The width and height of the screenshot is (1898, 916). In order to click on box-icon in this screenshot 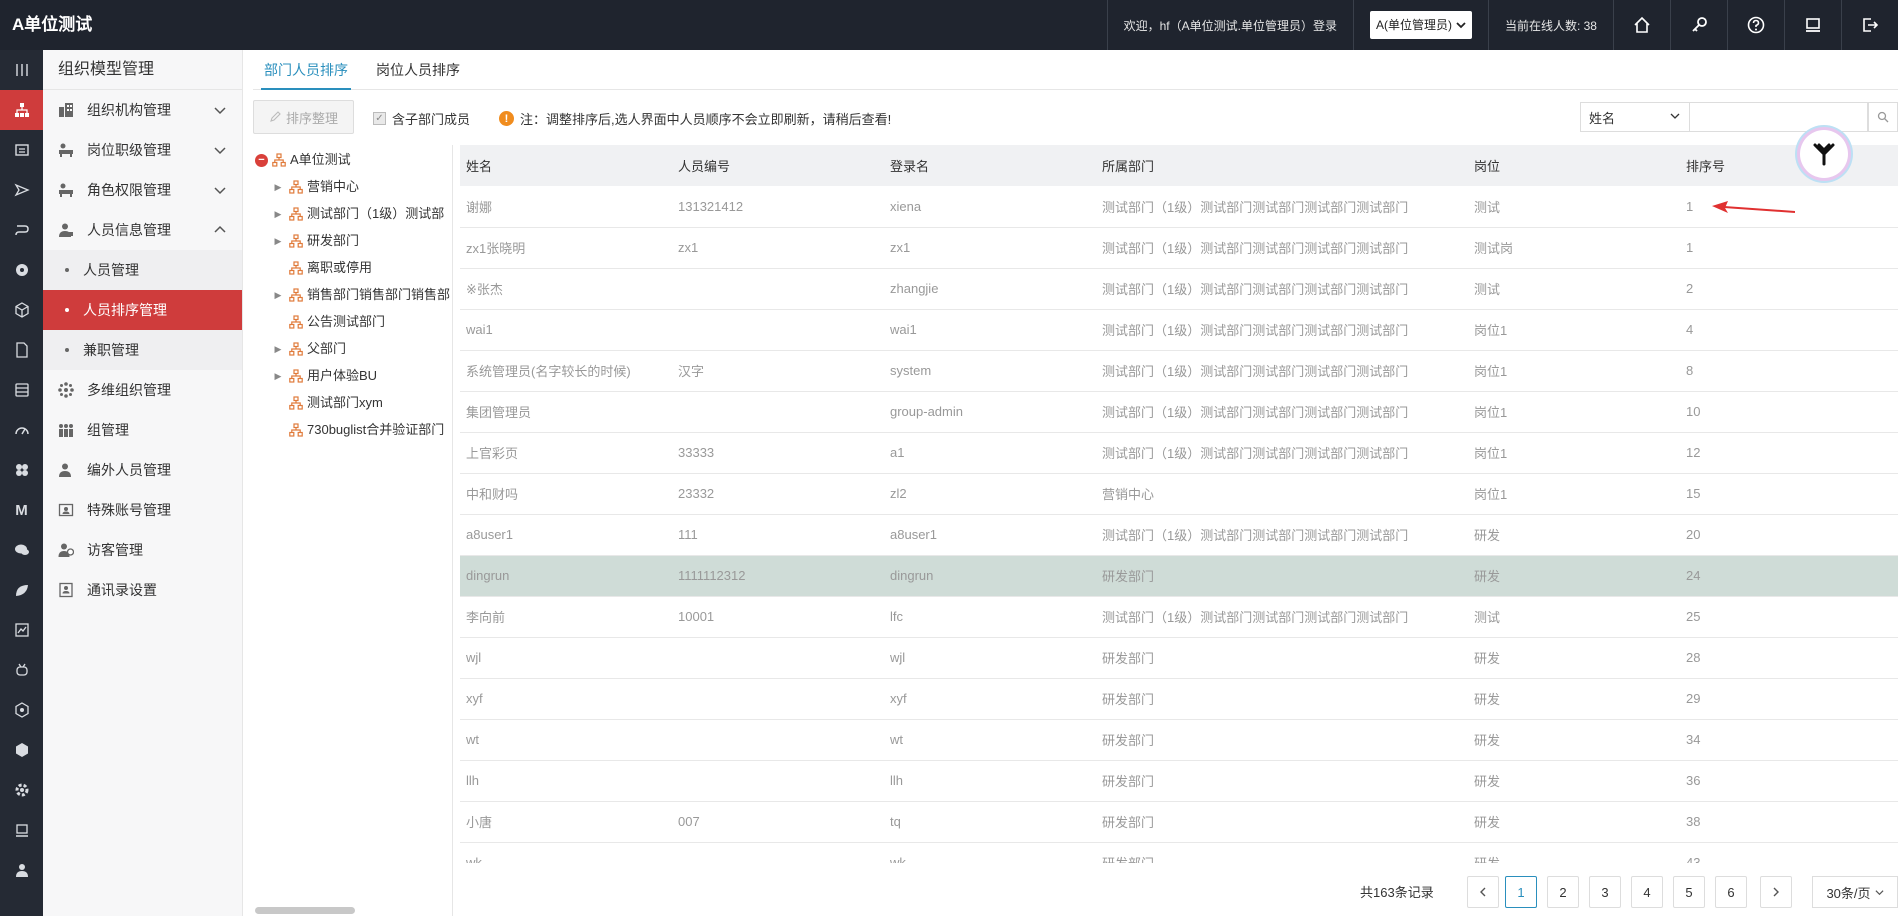, I will do `click(21, 750)`.